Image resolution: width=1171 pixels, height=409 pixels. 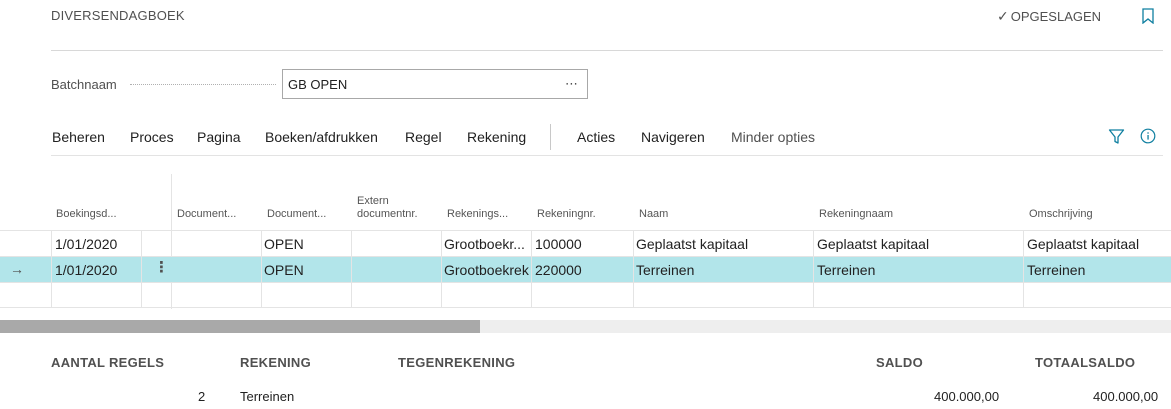 What do you see at coordinates (496, 137) in the screenshot?
I see `menu-rekening: Rekening` at bounding box center [496, 137].